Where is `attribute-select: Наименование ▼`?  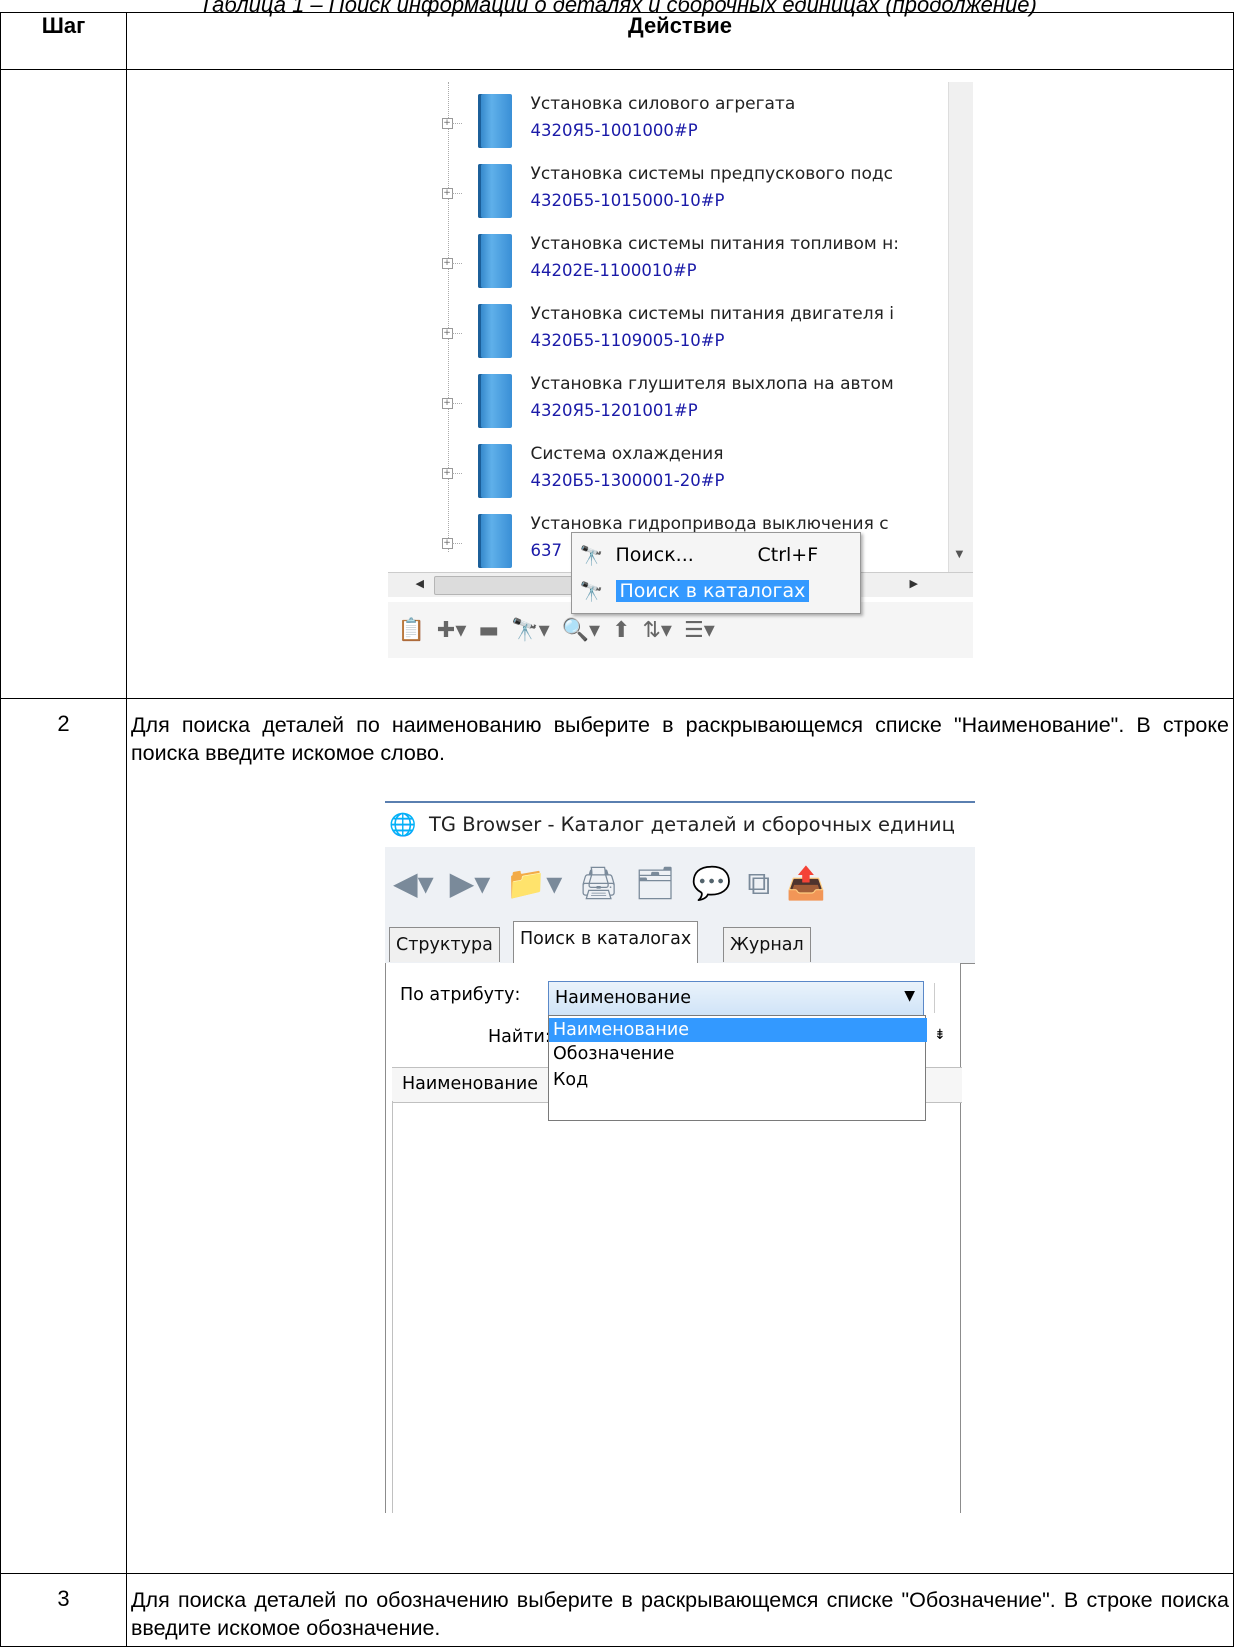
attribute-select: Наименование ▼ is located at coordinates (736, 999).